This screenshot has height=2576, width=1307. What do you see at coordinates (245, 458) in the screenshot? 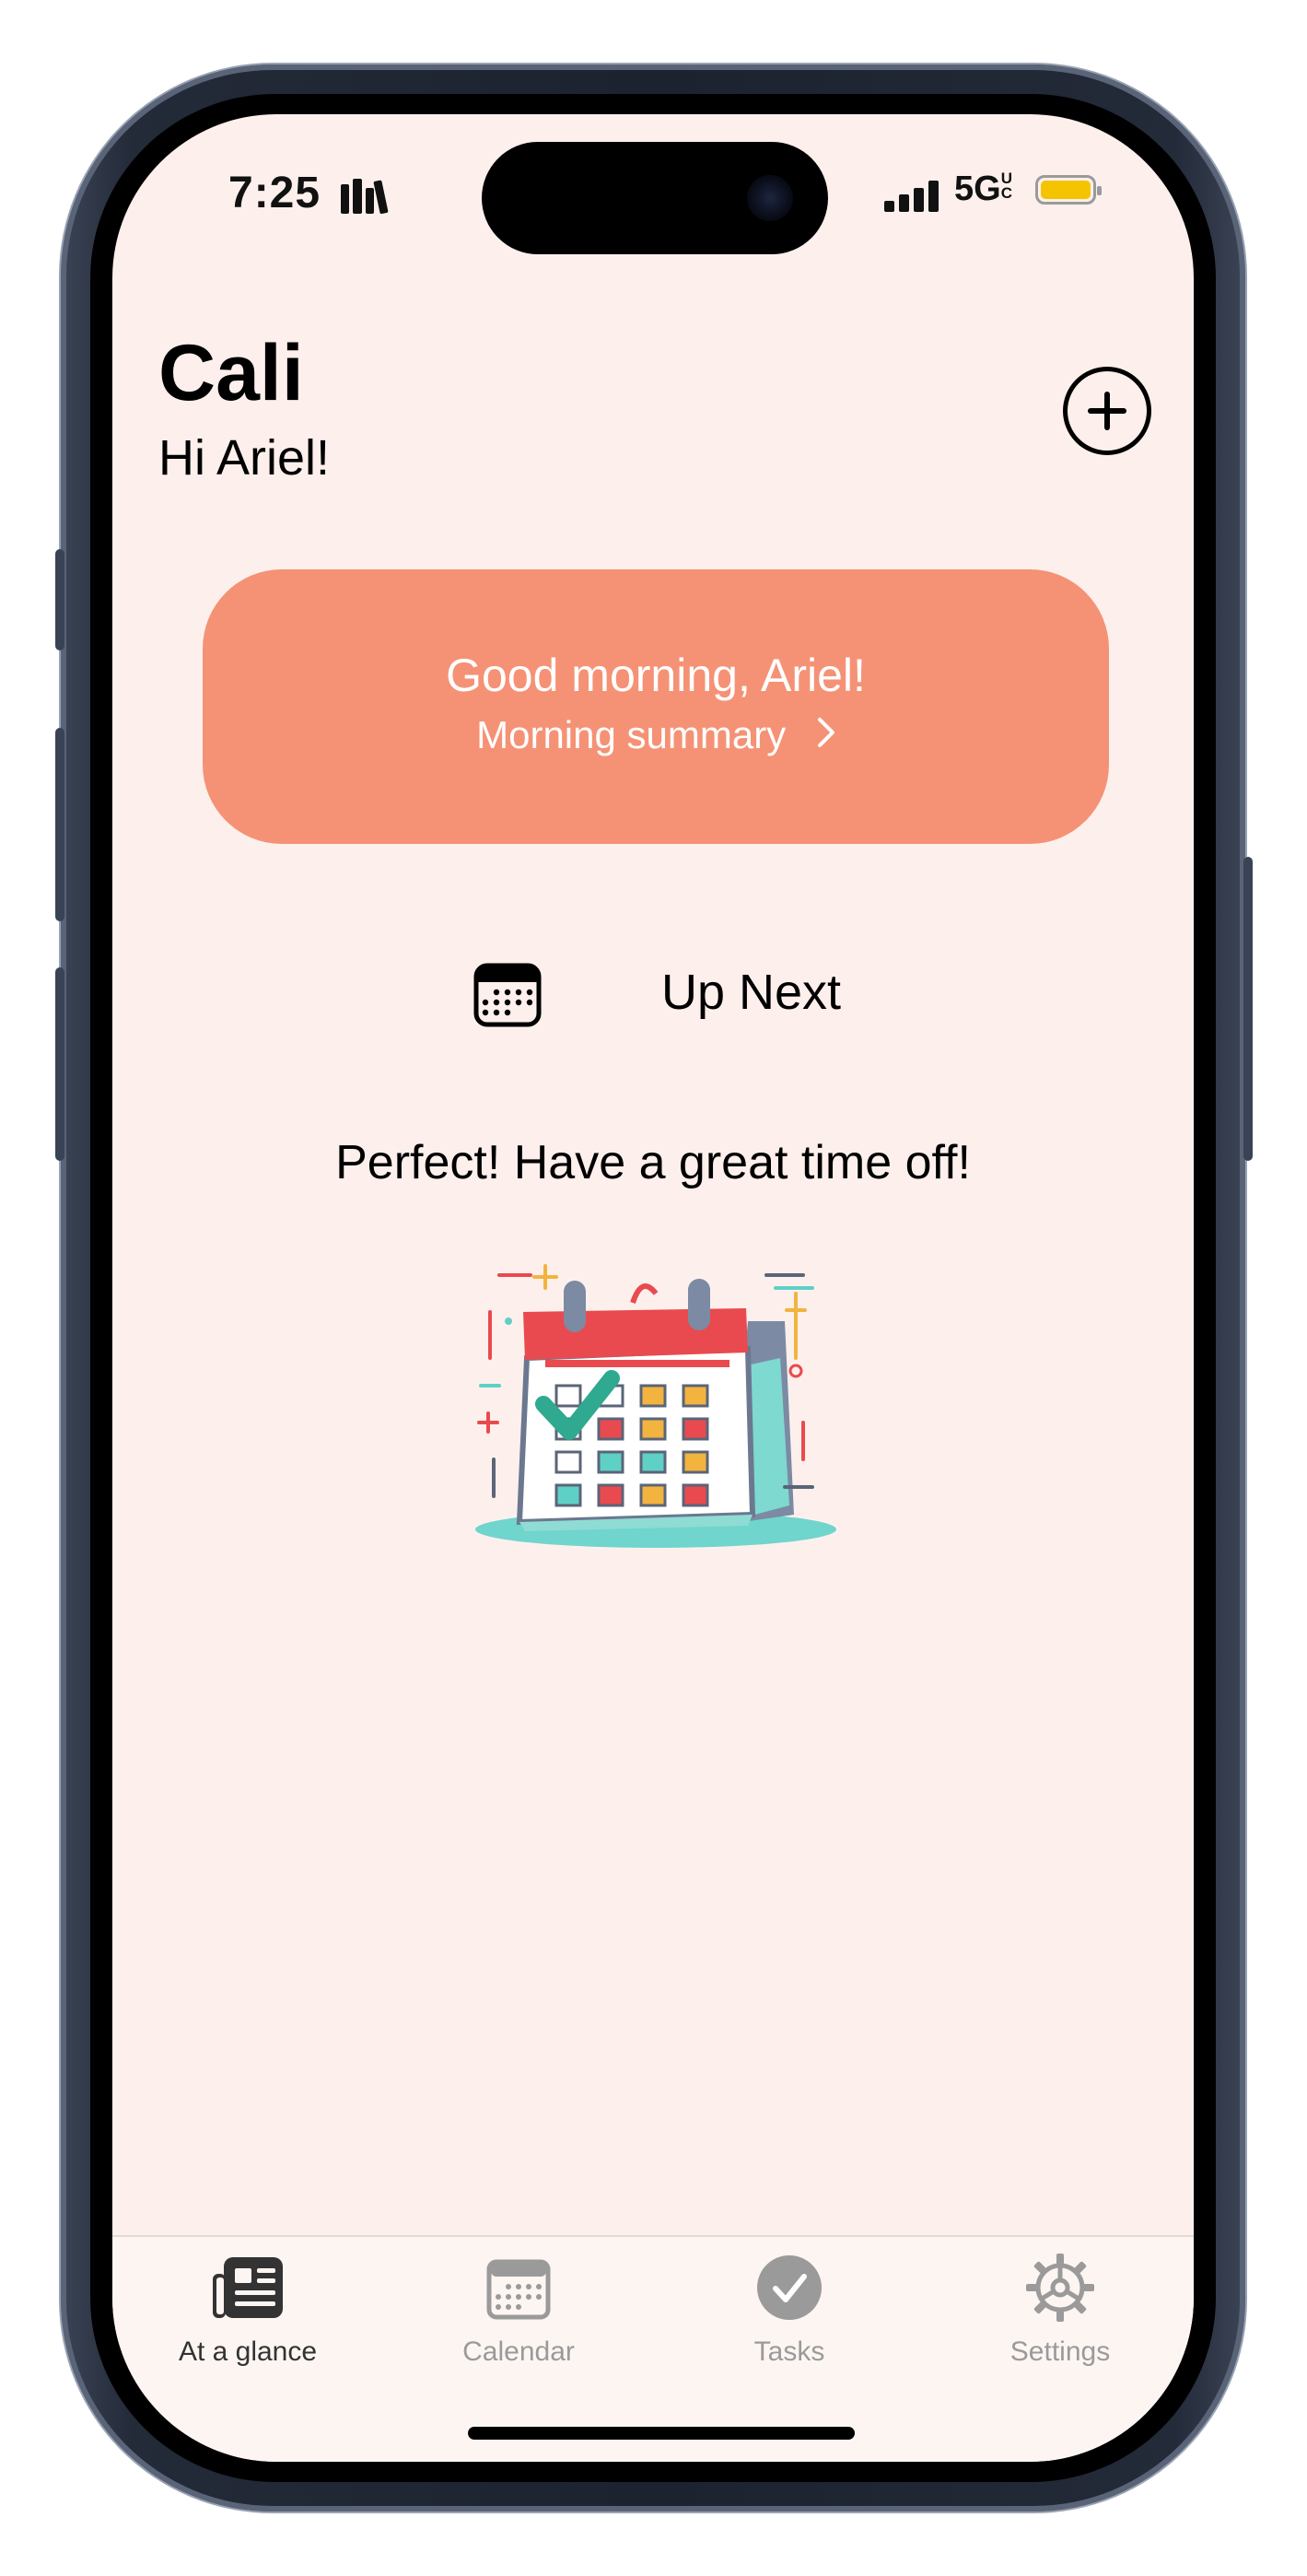
I see `greeting-text: Hi Ariel!` at bounding box center [245, 458].